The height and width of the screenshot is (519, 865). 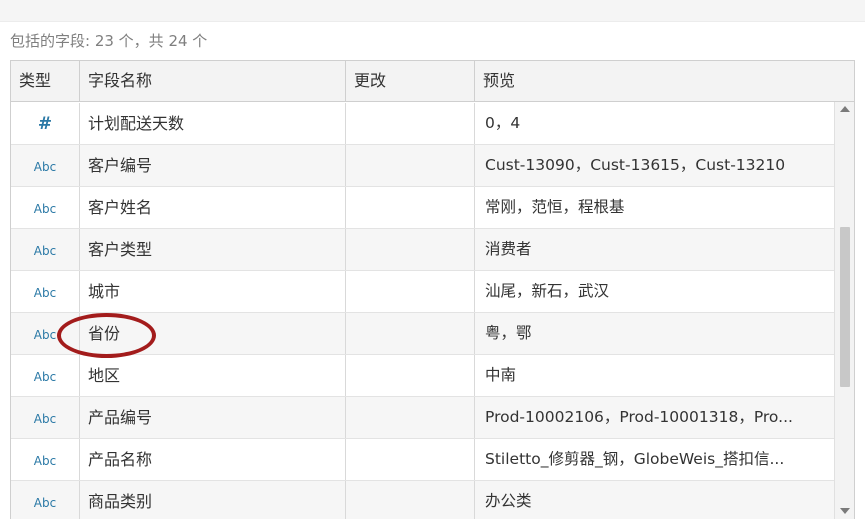 I want to click on table-row: Abc 客户姓名 常刚，范恒，程根基, so click(x=422, y=208).